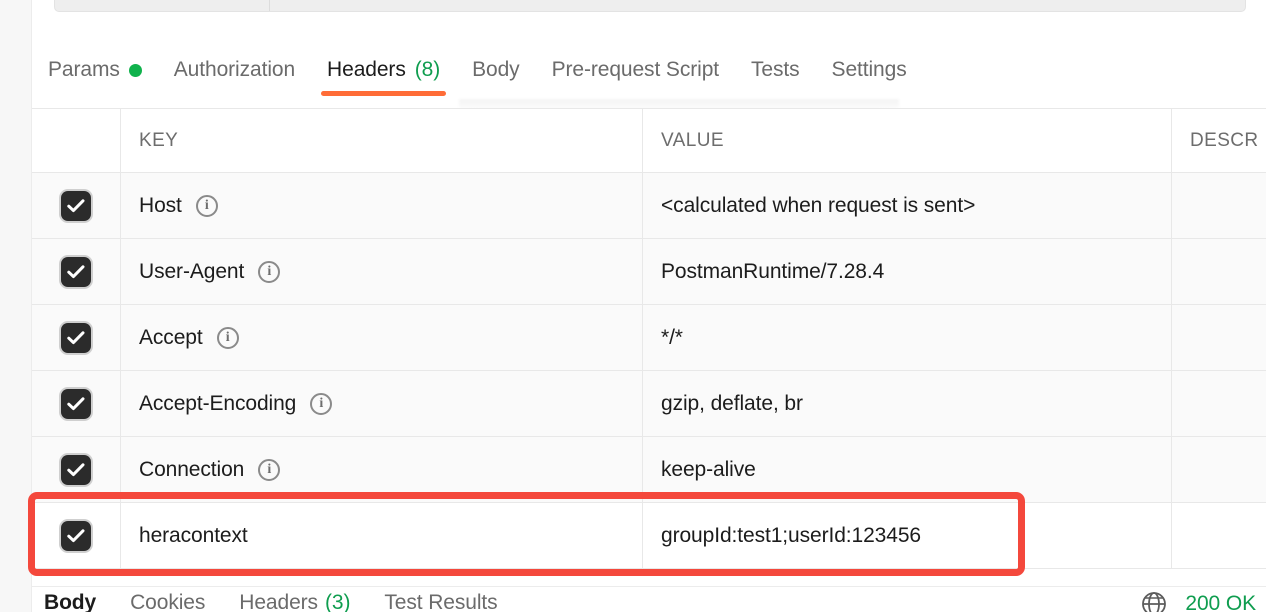  I want to click on response-tab-test-results: Test Results, so click(440, 601).